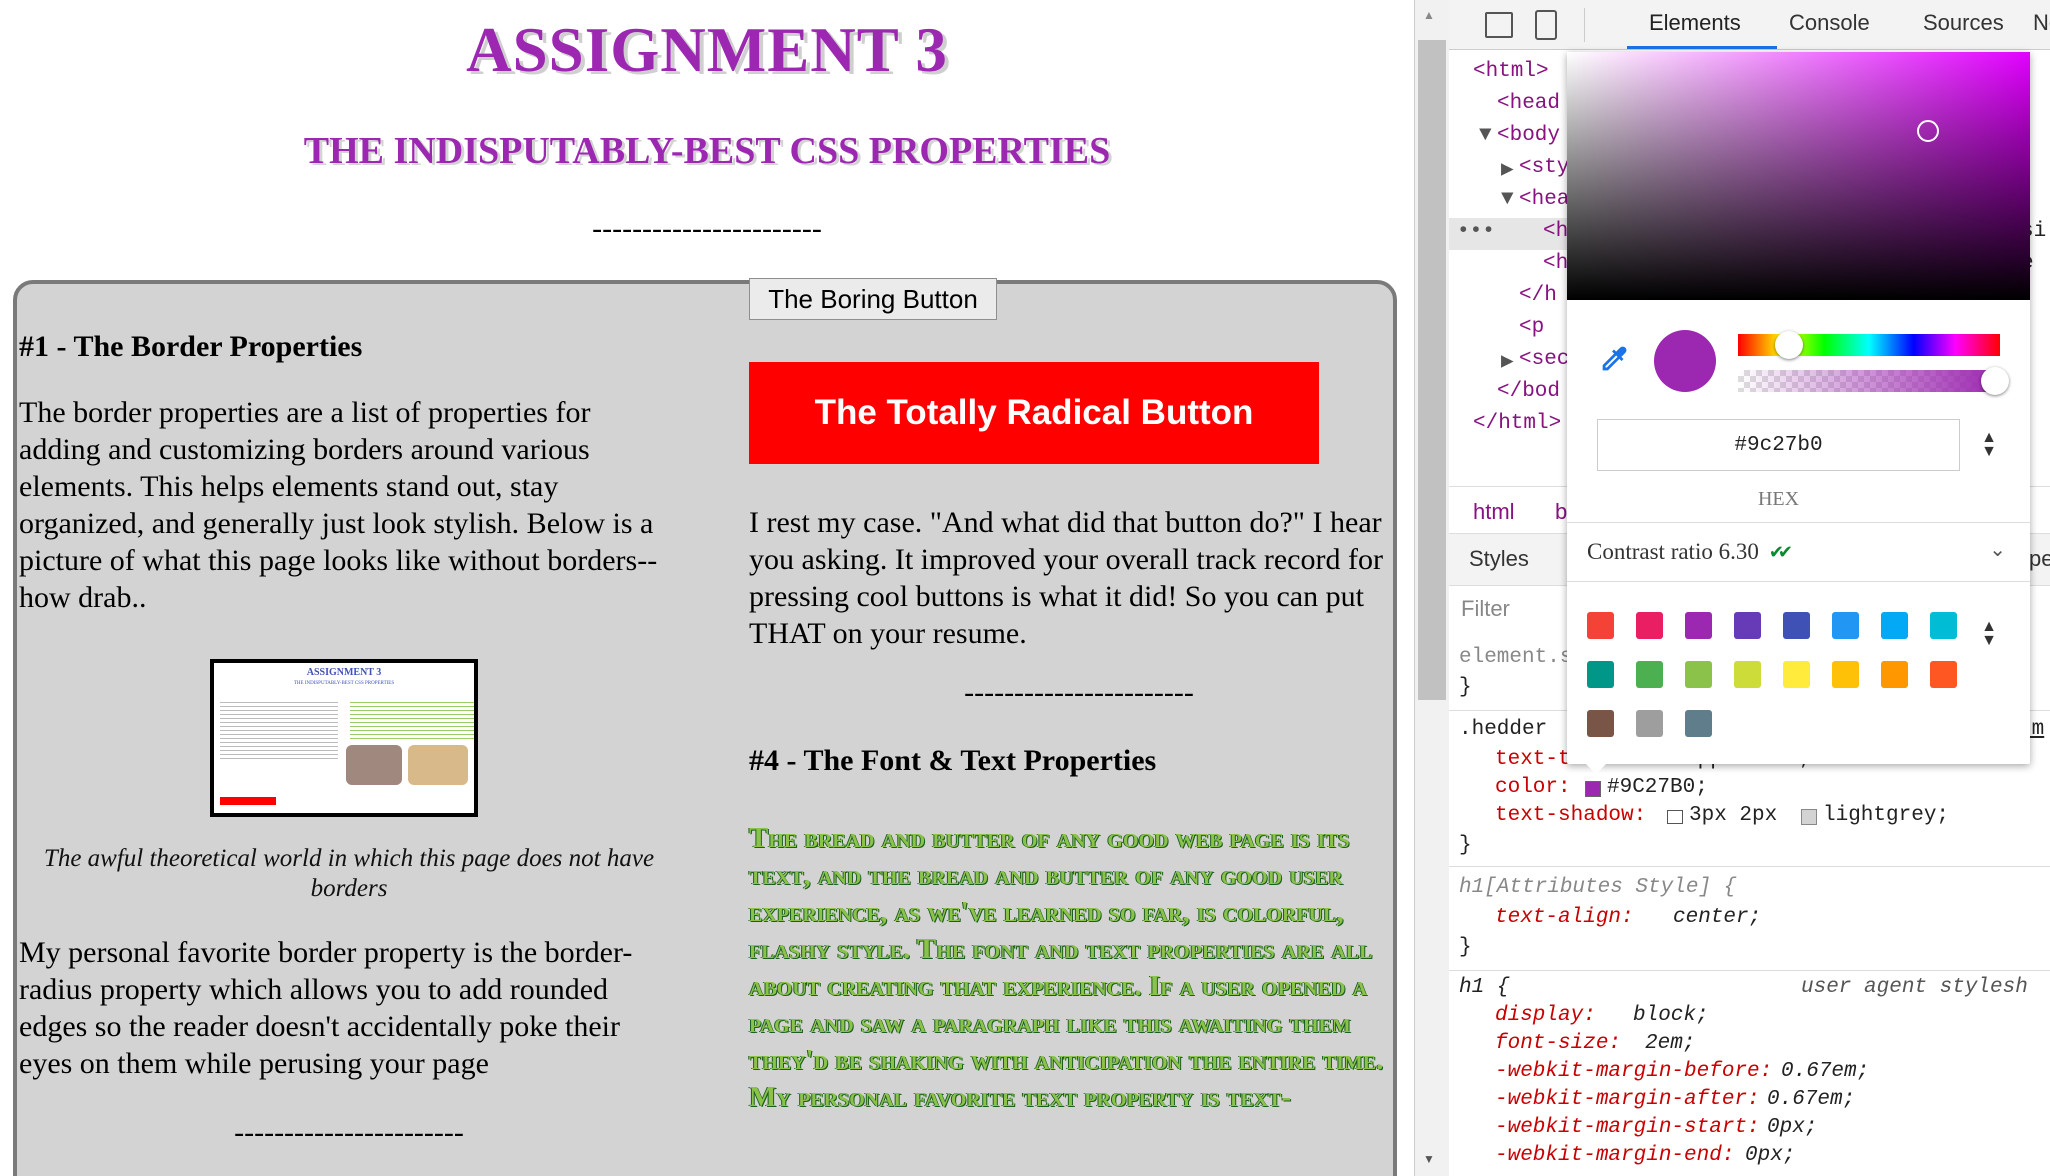  I want to click on tree-node: </h, so click(1538, 295).